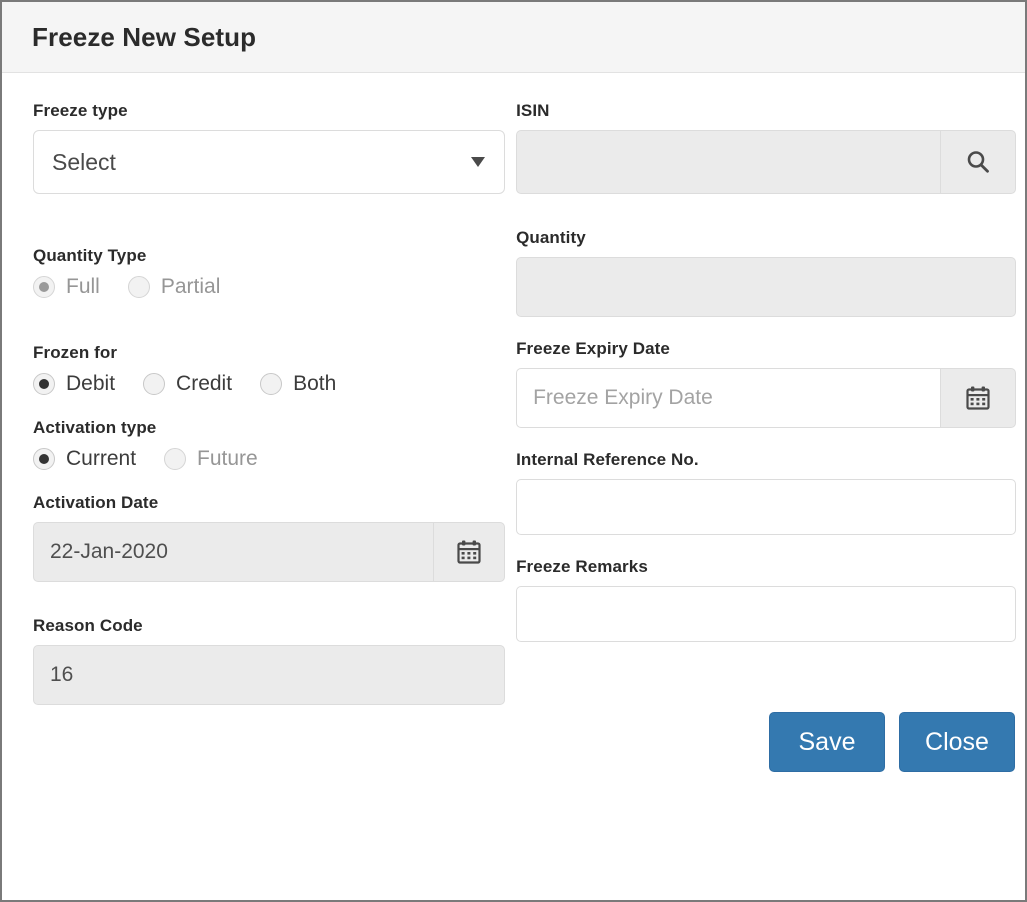 This screenshot has width=1027, height=902. I want to click on reason-code-value: 16, so click(62, 674).